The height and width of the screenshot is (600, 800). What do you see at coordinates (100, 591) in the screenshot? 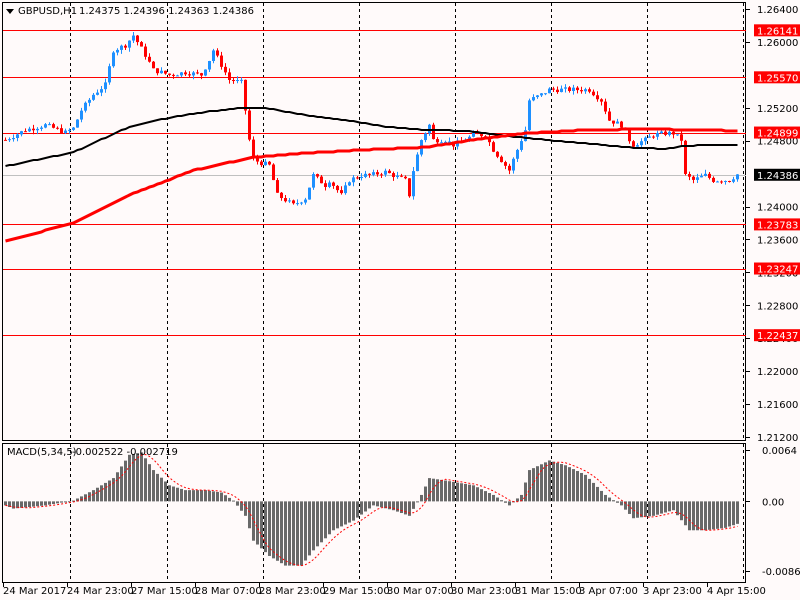
I see `time-label: 24 Mar 23:00` at bounding box center [100, 591].